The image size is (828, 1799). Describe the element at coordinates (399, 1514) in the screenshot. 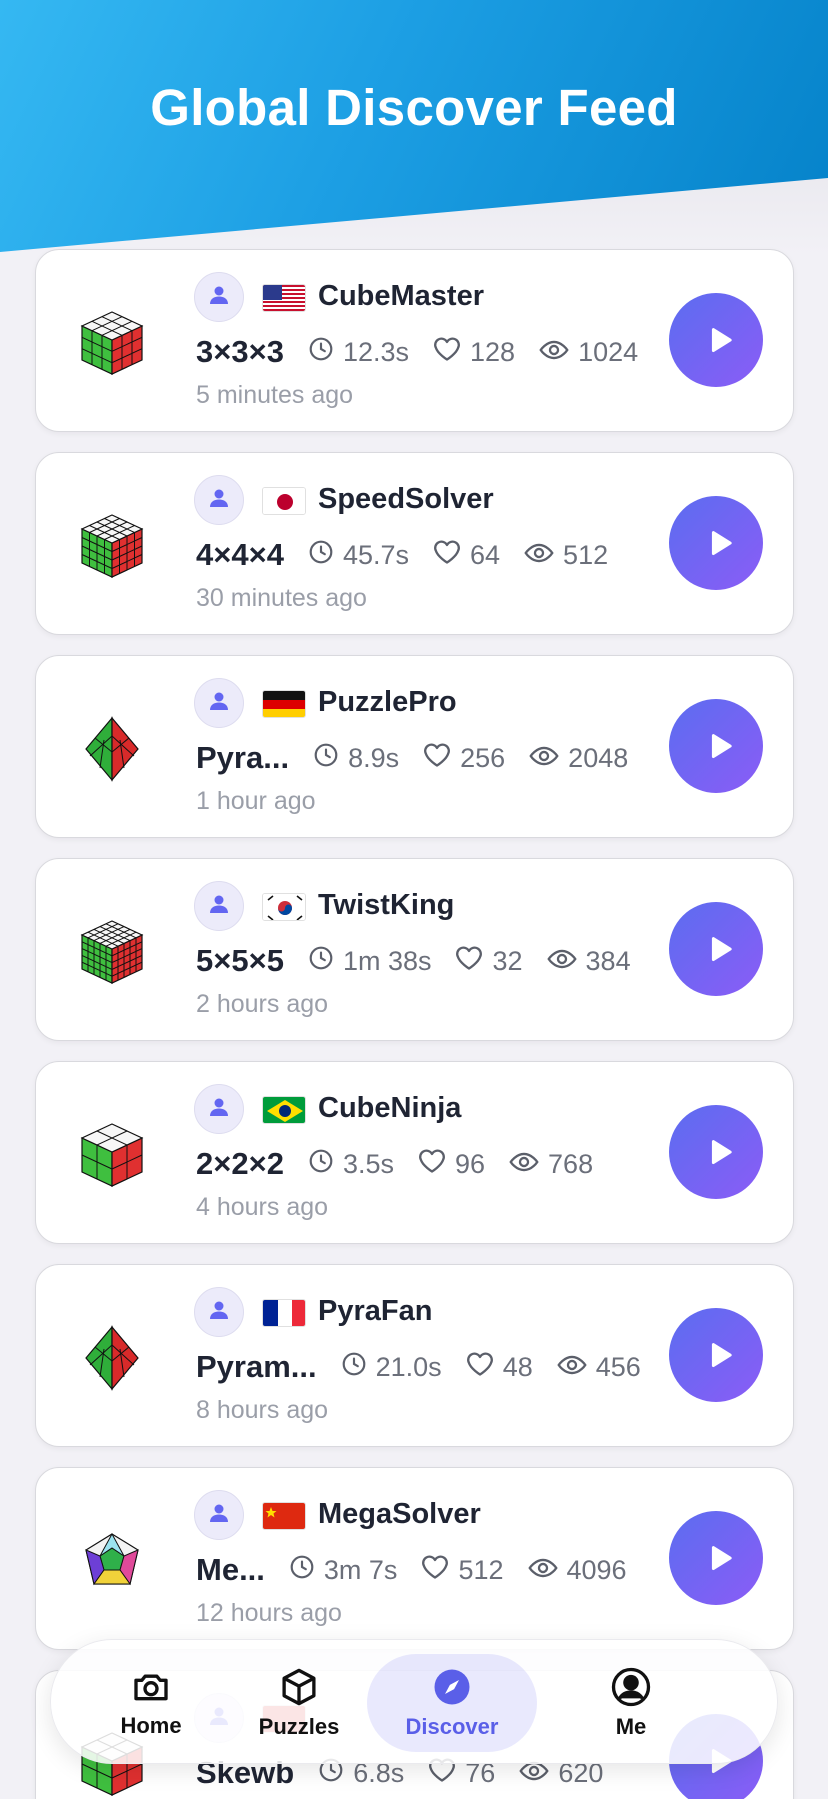

I see `username: MegaSolver` at that location.